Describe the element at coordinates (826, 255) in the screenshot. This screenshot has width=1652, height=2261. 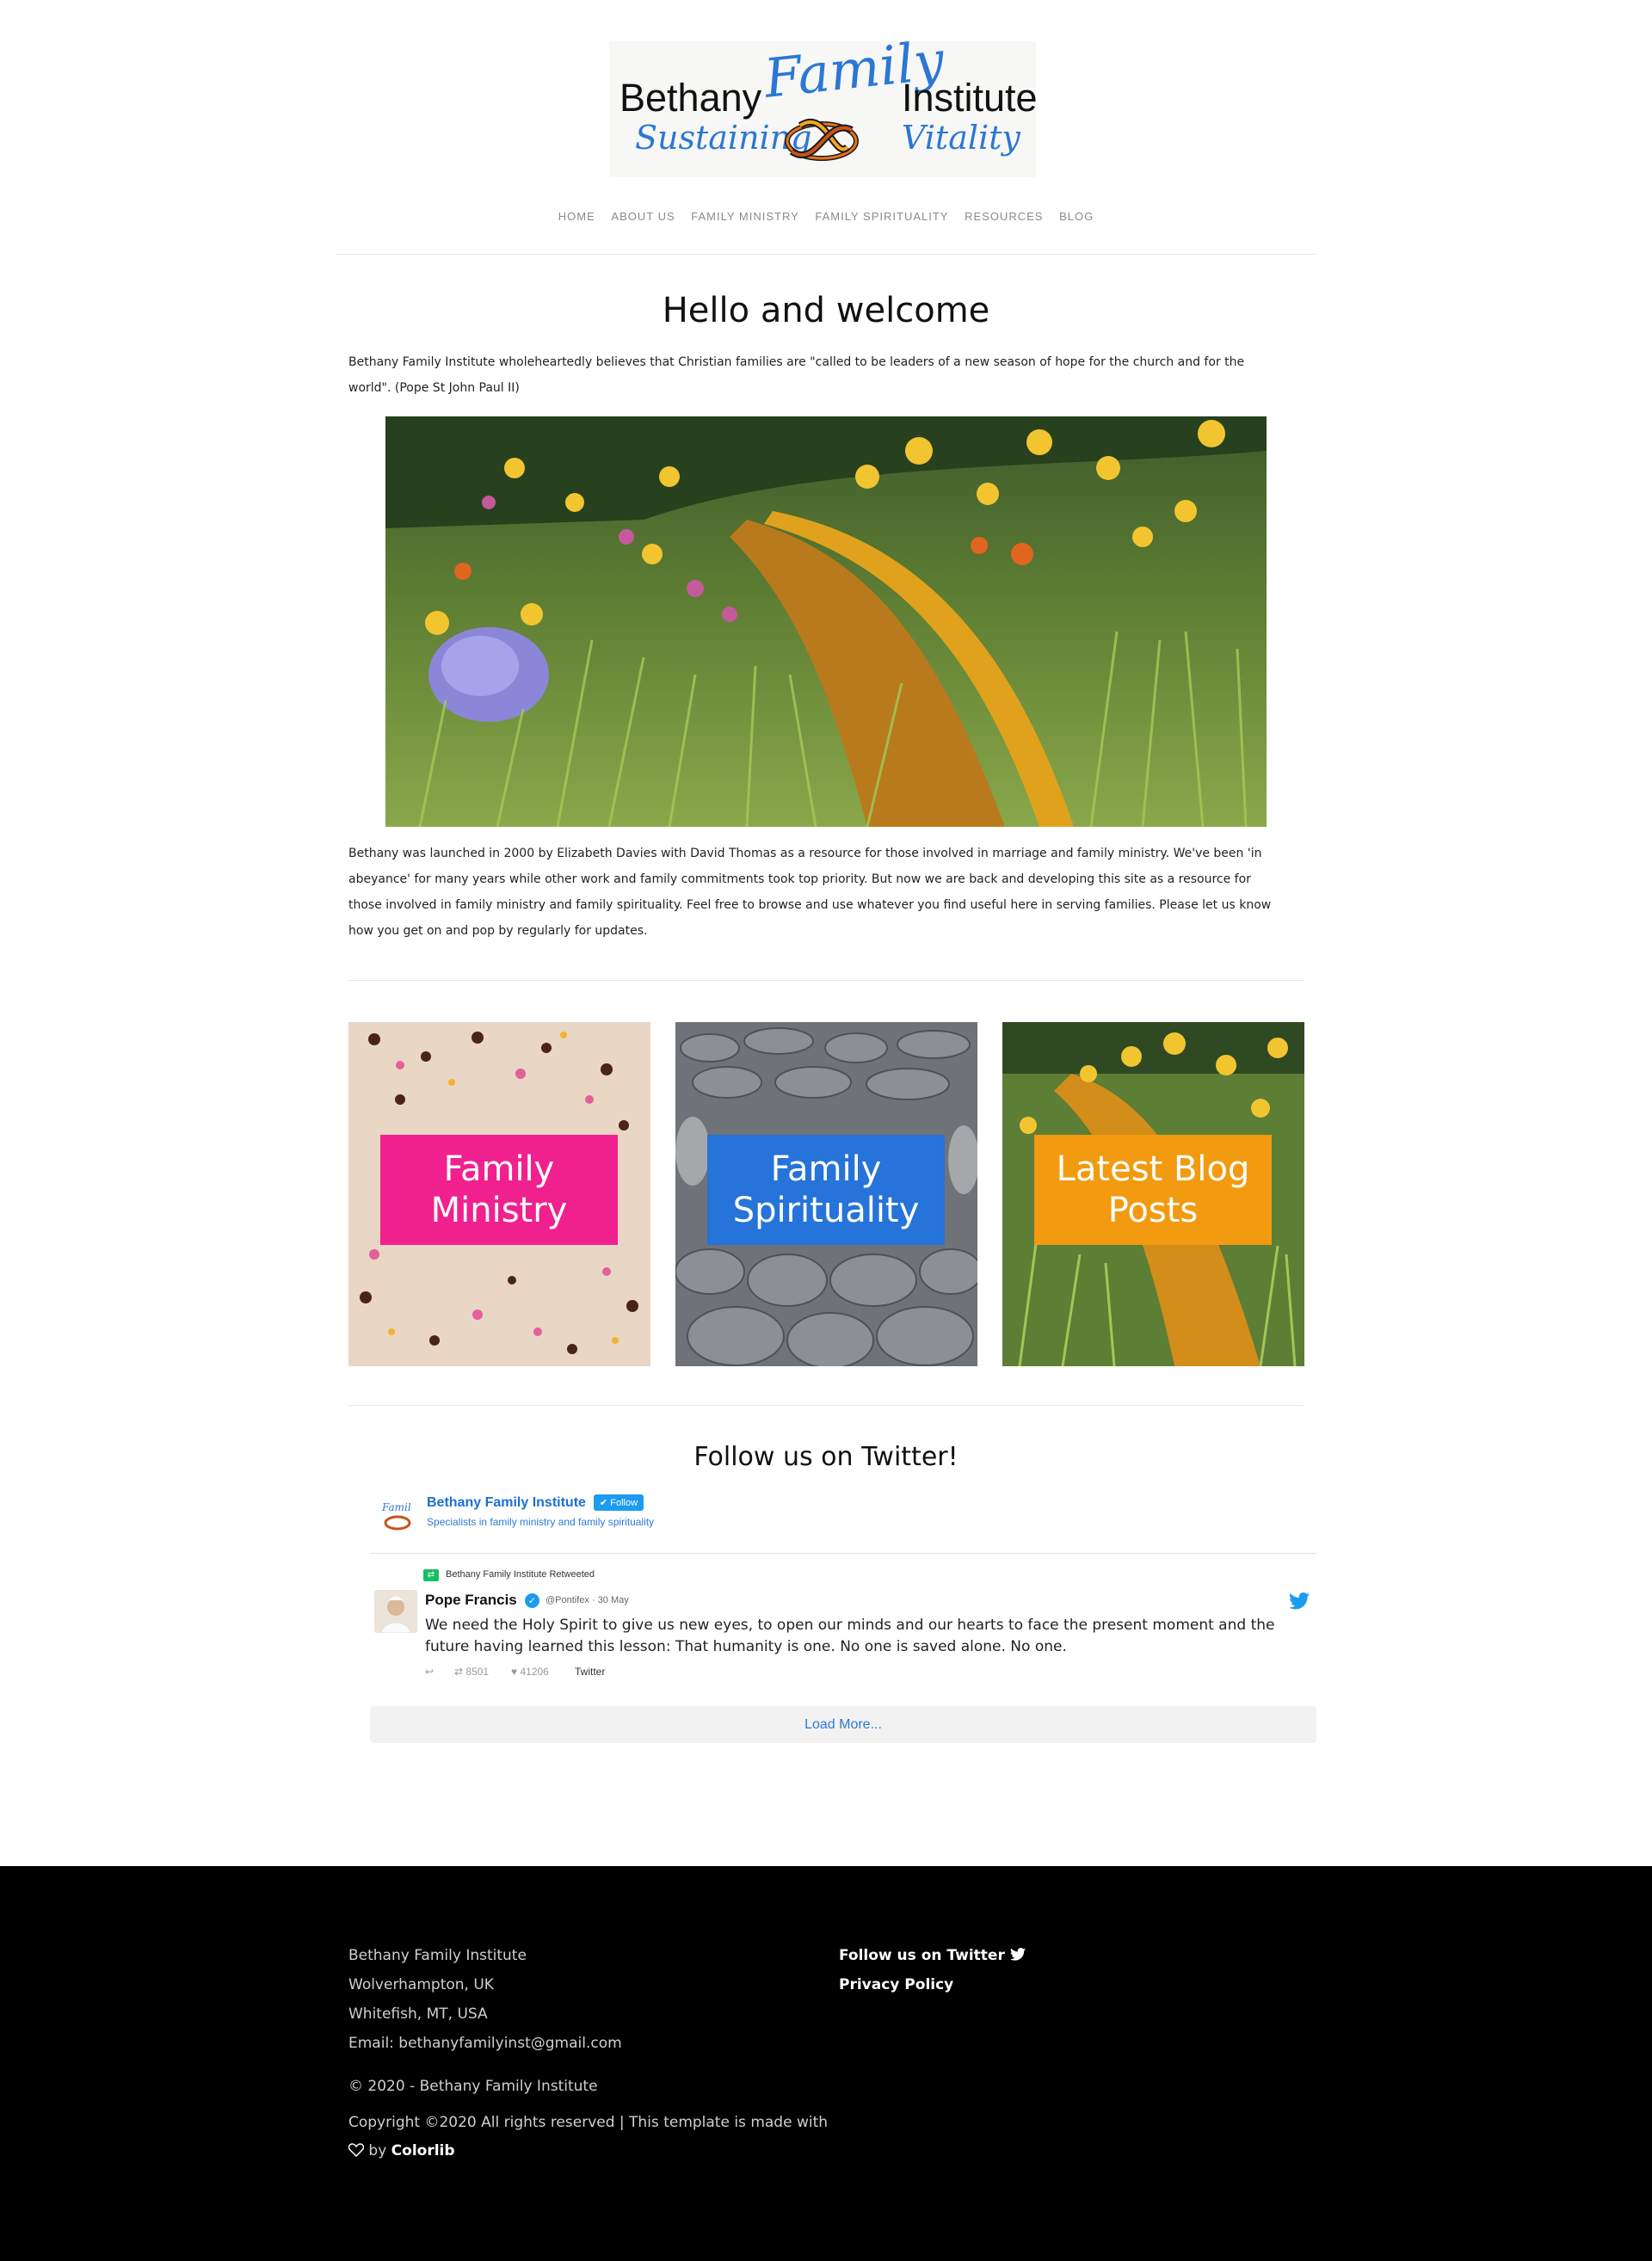
I see `header-divider` at that location.